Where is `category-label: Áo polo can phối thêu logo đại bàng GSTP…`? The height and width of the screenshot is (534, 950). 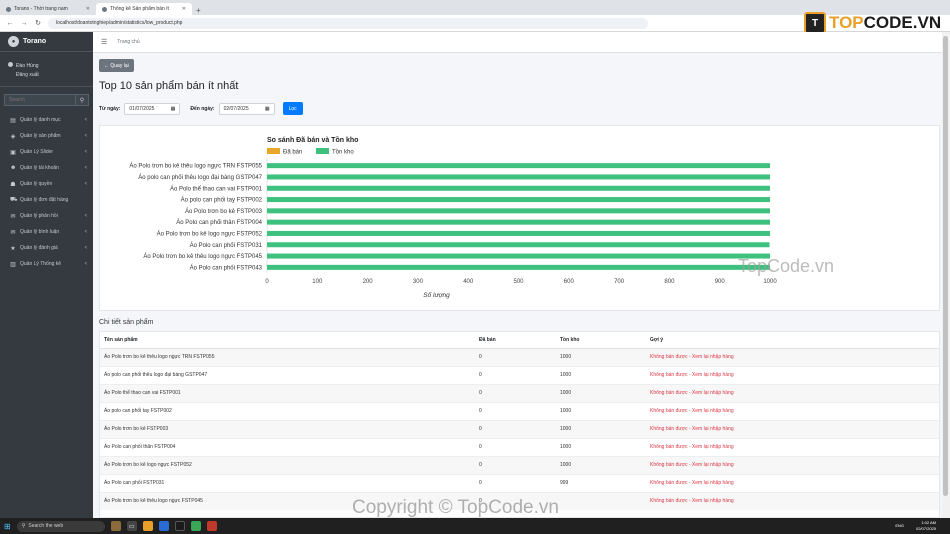 category-label: Áo polo can phối thêu logo đại bàng GSTP… is located at coordinates (200, 177).